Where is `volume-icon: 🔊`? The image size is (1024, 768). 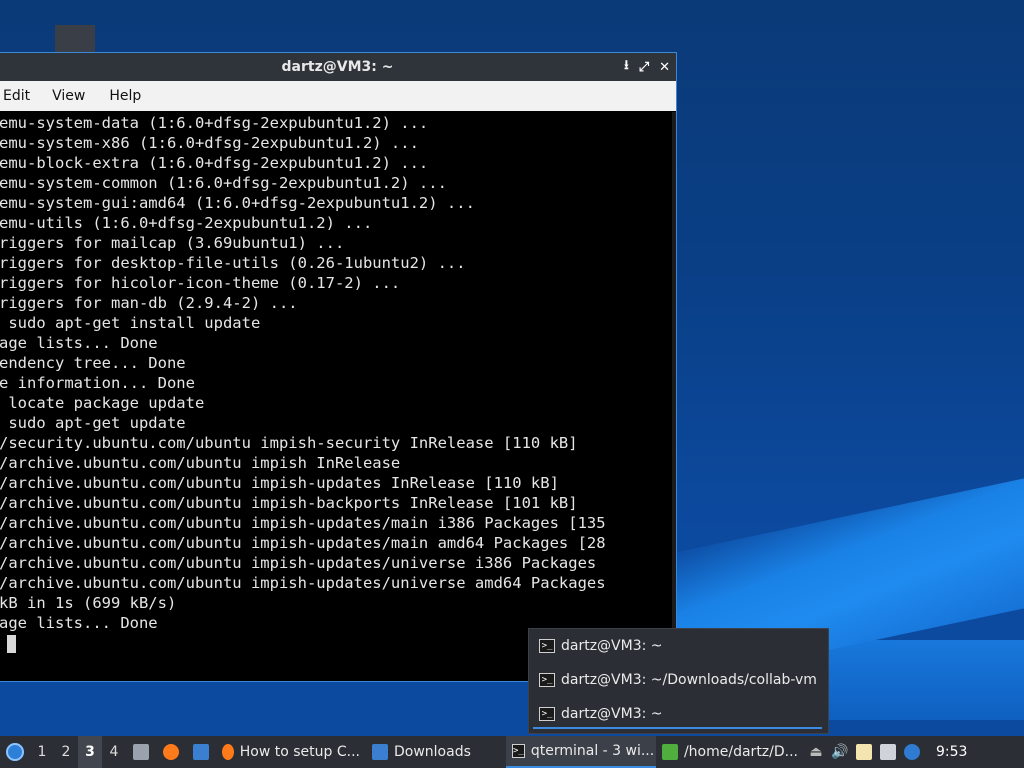
volume-icon: 🔊 is located at coordinates (840, 752).